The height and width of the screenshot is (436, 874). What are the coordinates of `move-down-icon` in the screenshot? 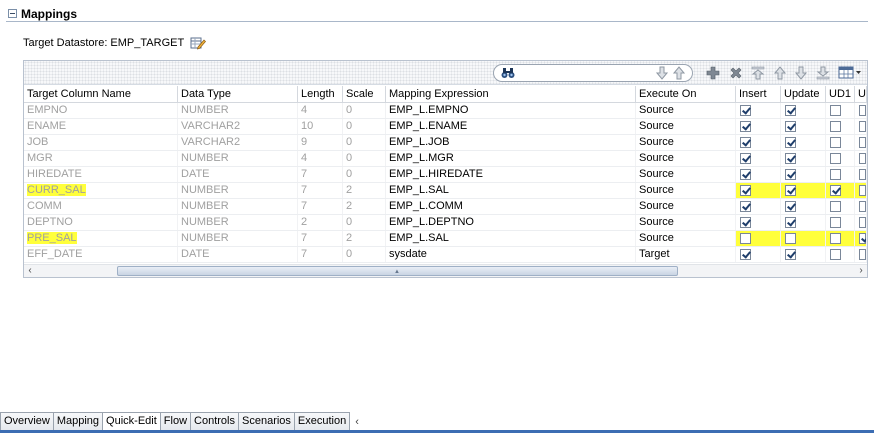 It's located at (801, 73).